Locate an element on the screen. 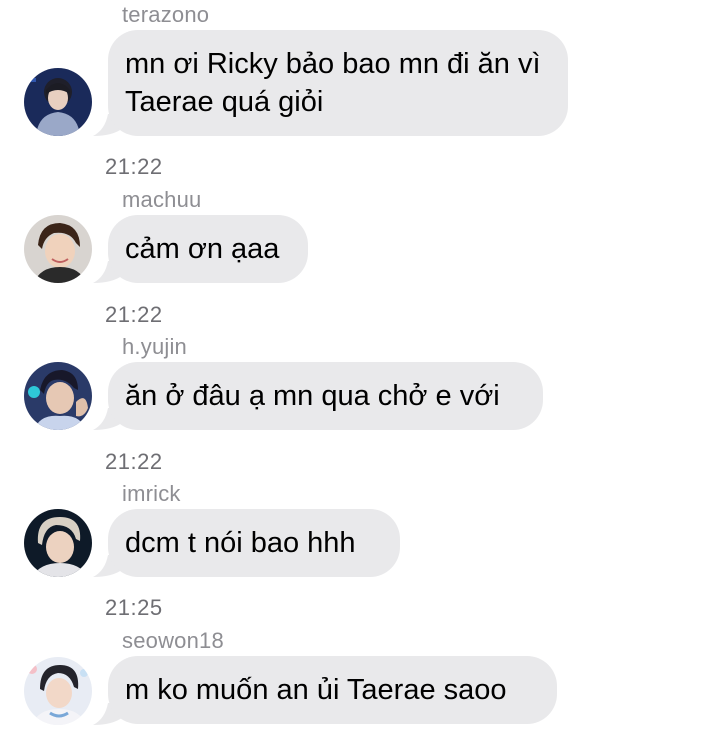 The image size is (720, 735). message-text: cảm ơn ạaa is located at coordinates (202, 249).